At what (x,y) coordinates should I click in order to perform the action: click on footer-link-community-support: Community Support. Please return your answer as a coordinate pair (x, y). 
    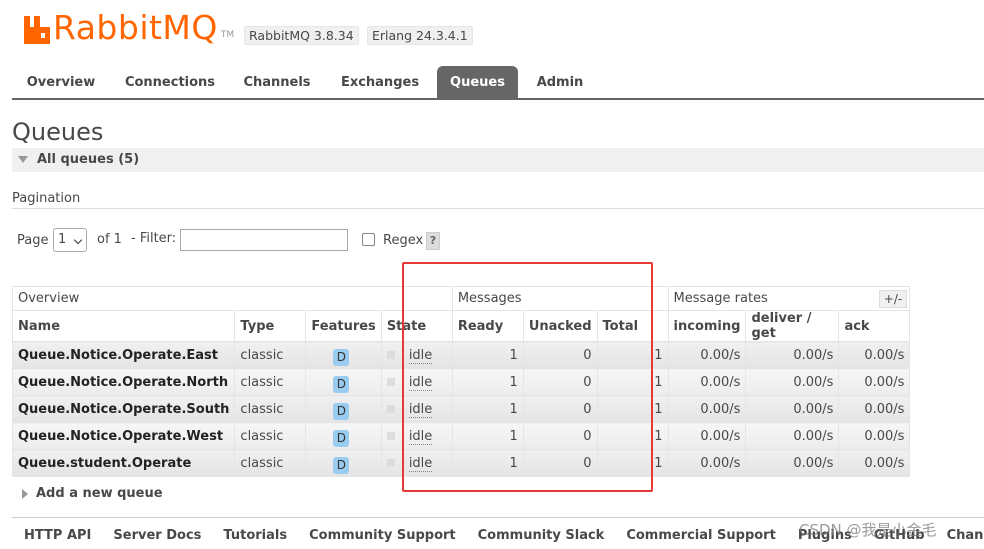
    Looking at the image, I should click on (382, 535).